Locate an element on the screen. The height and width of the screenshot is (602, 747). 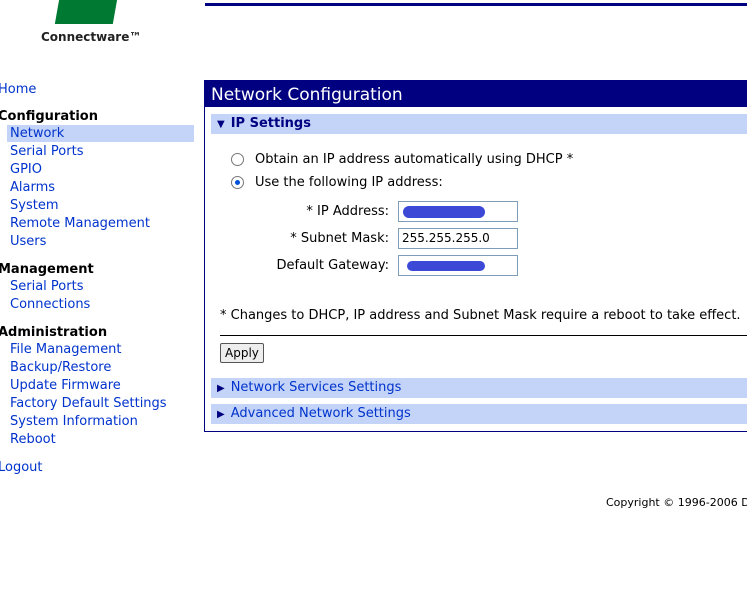
nav-file-management: File Management is located at coordinates (66, 349).